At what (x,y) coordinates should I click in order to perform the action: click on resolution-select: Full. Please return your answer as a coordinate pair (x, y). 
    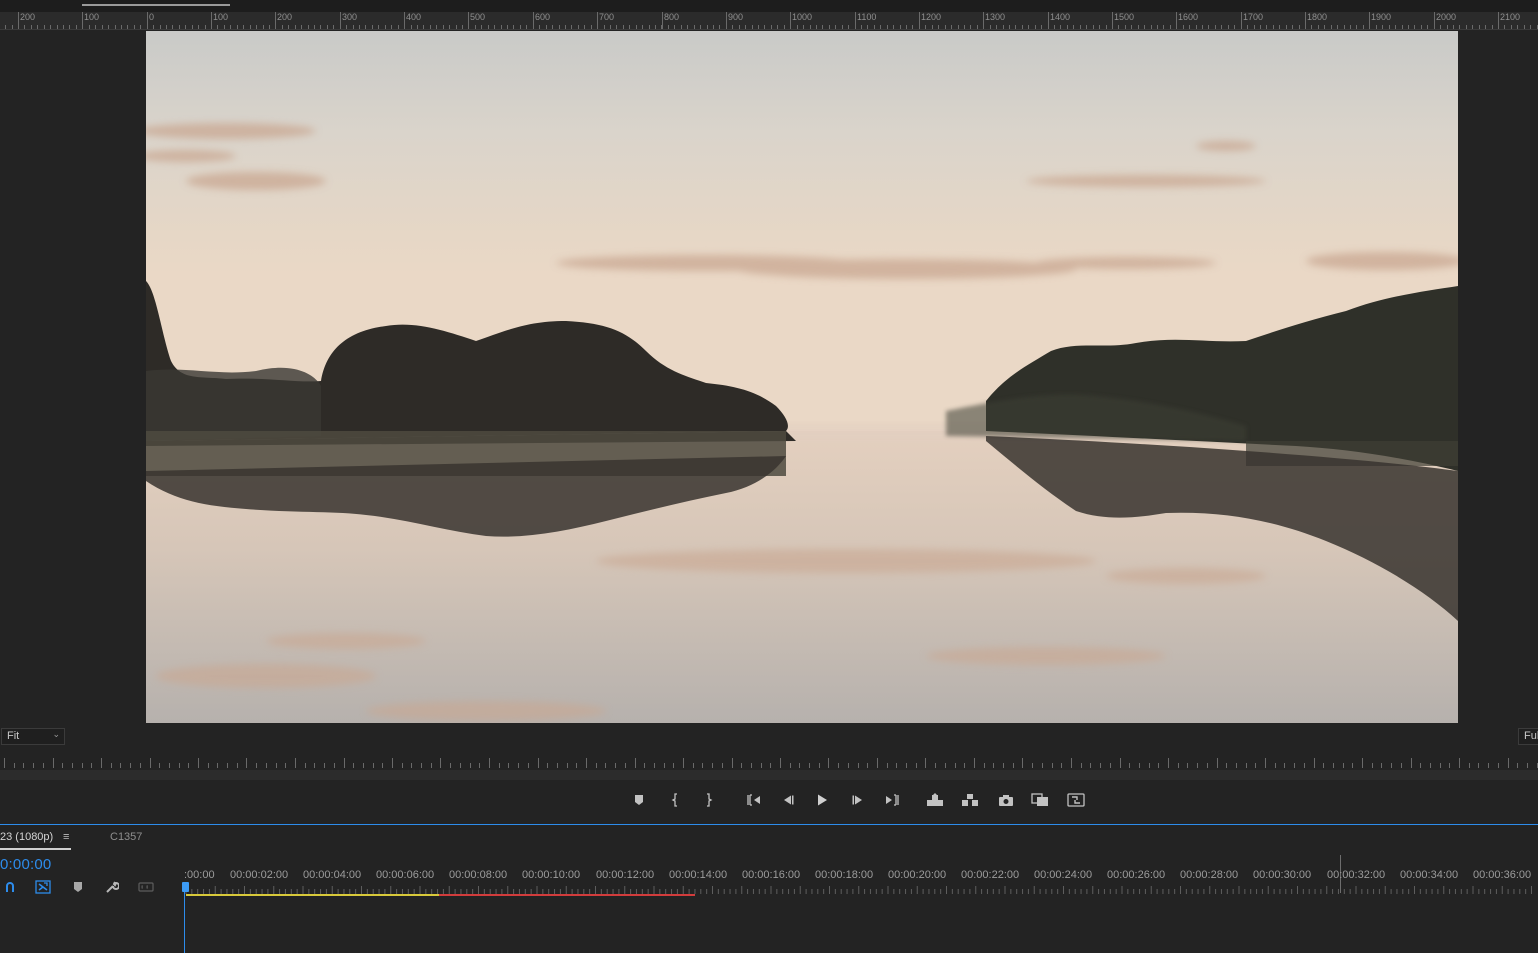
    Looking at the image, I should click on (1528, 736).